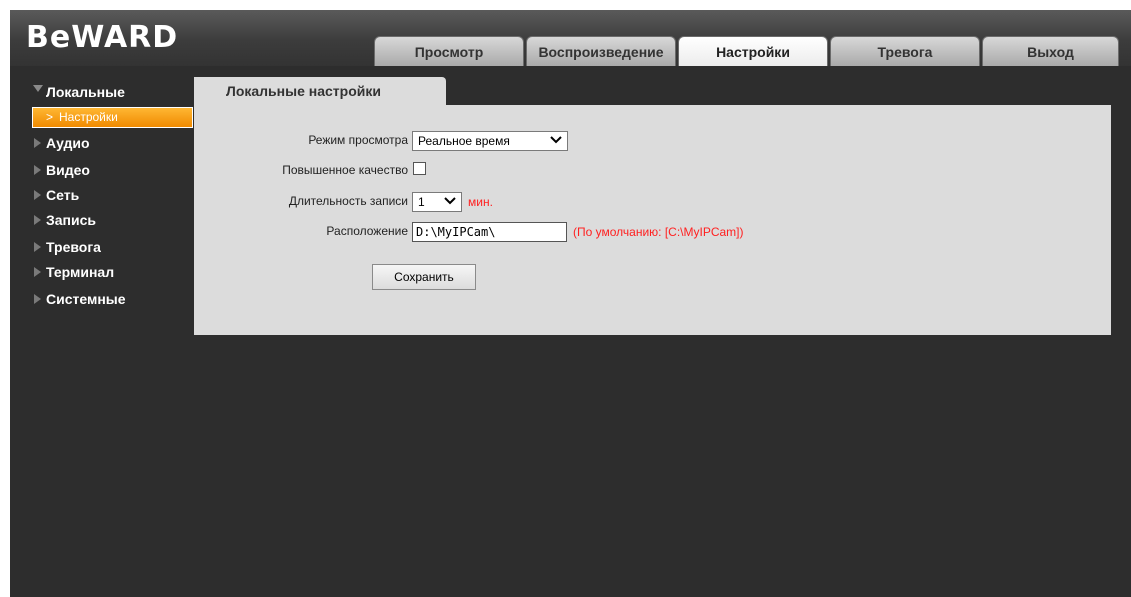 Image resolution: width=1131 pixels, height=597 pixels. What do you see at coordinates (753, 51) in the screenshot?
I see `tab-settings: Настройки` at bounding box center [753, 51].